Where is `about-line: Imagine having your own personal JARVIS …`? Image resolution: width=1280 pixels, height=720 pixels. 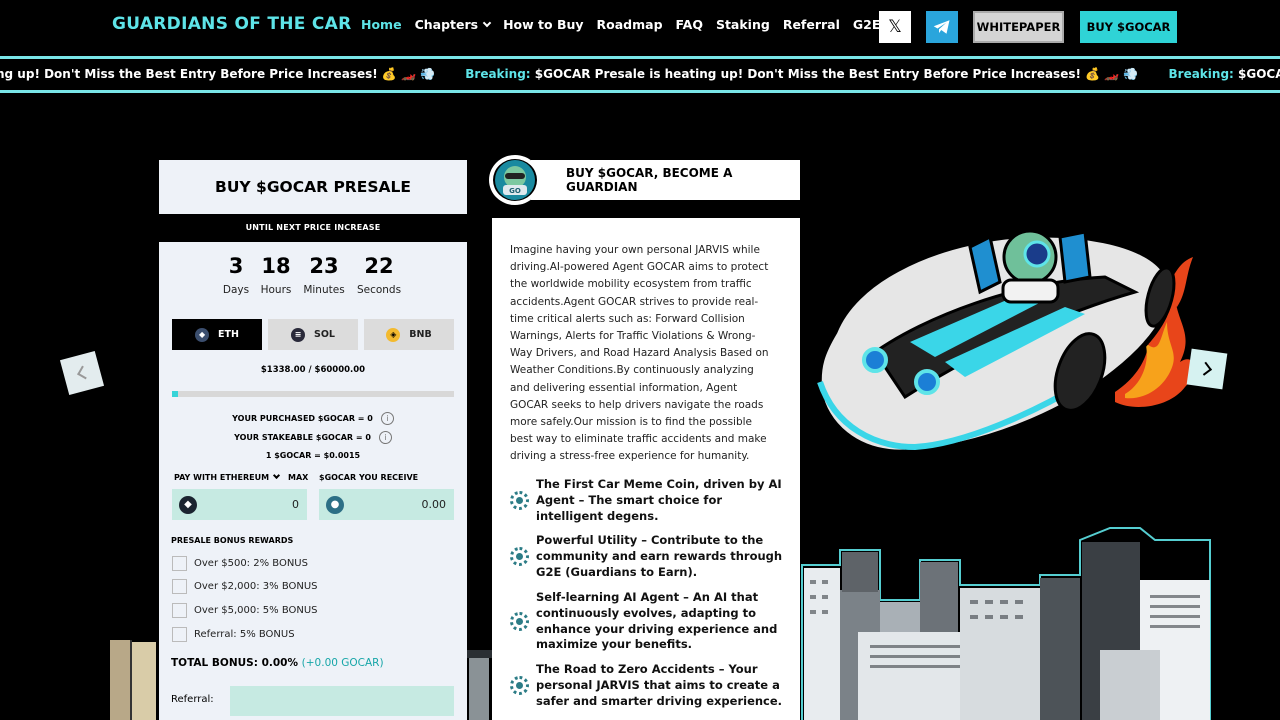 about-line: Imagine having your own personal JARVIS … is located at coordinates (635, 250).